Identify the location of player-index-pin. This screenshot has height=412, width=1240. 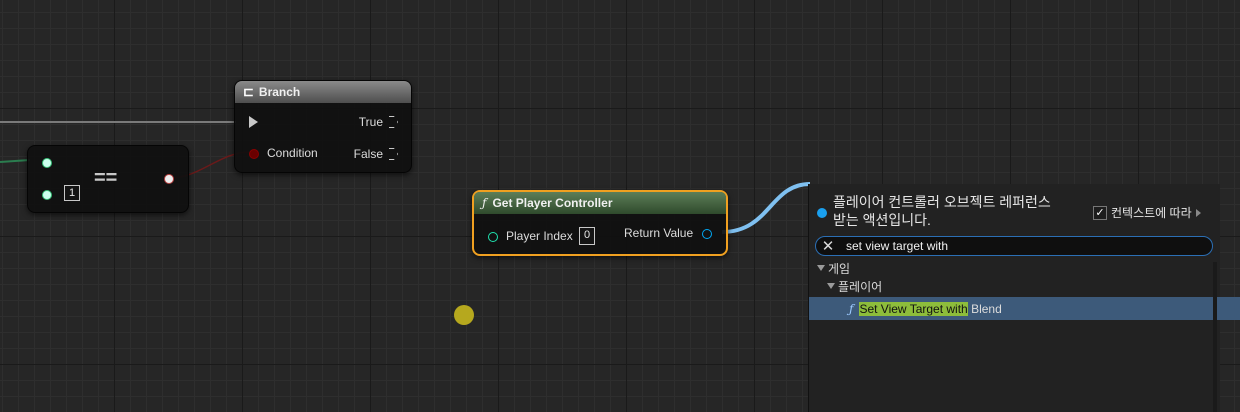
(493, 237).